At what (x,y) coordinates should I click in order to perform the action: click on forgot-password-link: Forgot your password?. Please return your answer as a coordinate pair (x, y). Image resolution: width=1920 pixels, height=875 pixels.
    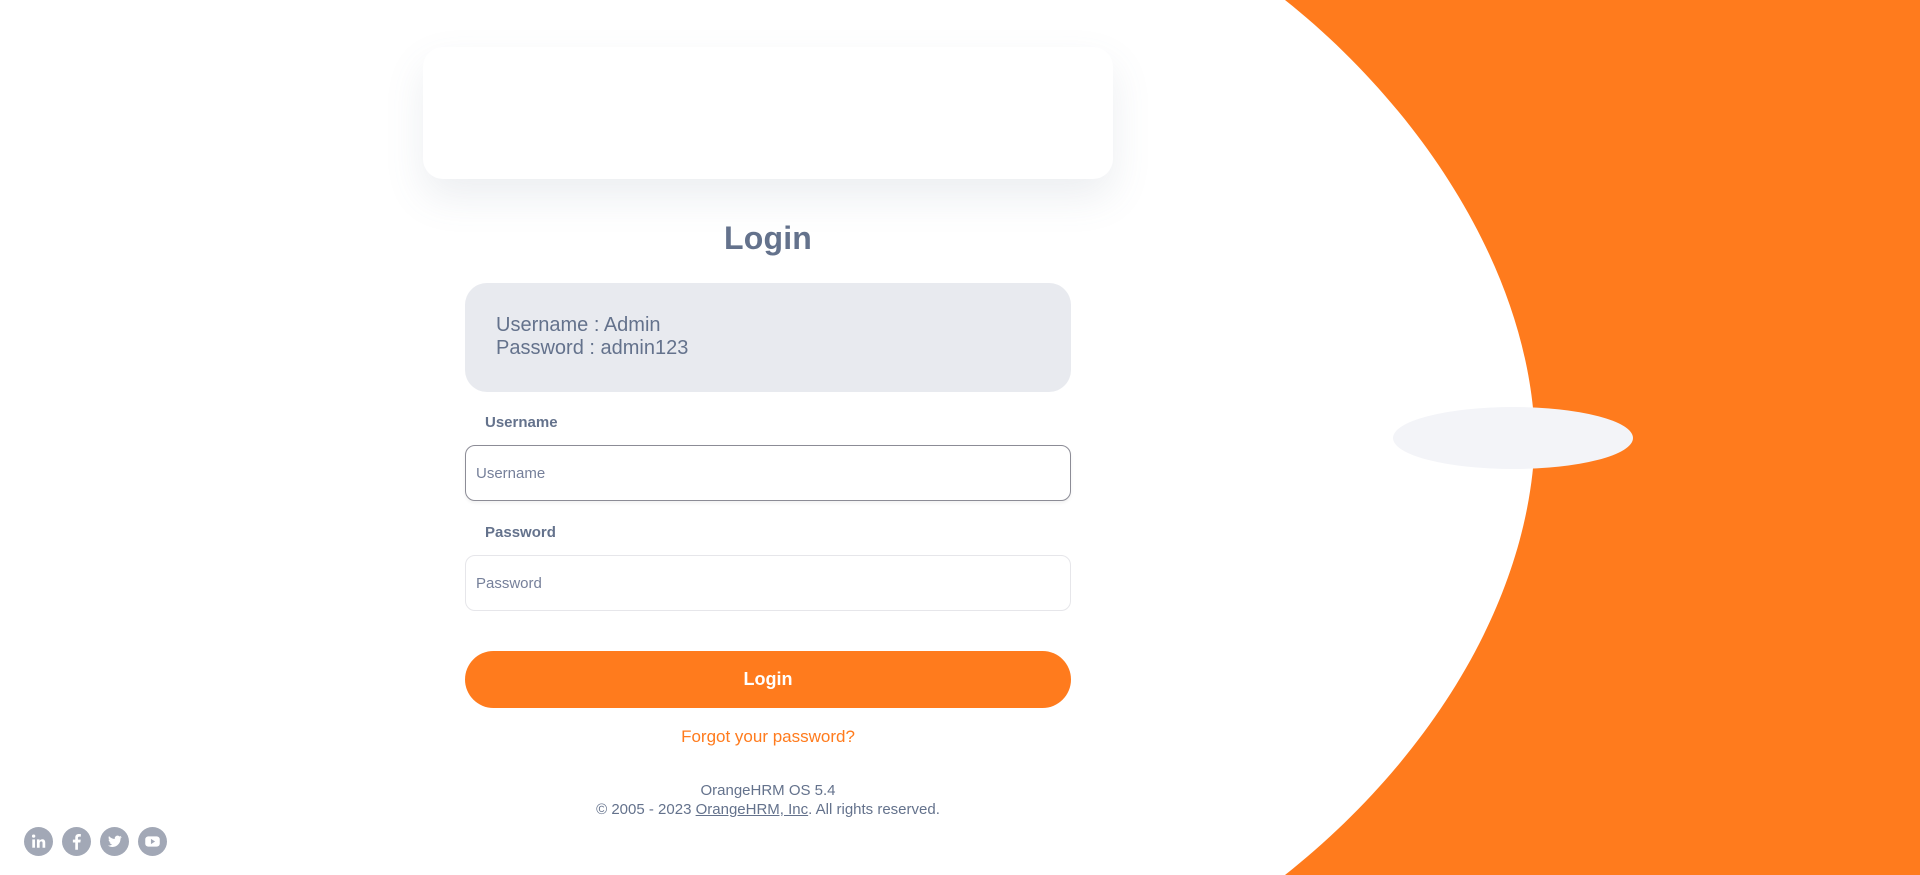
    Looking at the image, I should click on (768, 737).